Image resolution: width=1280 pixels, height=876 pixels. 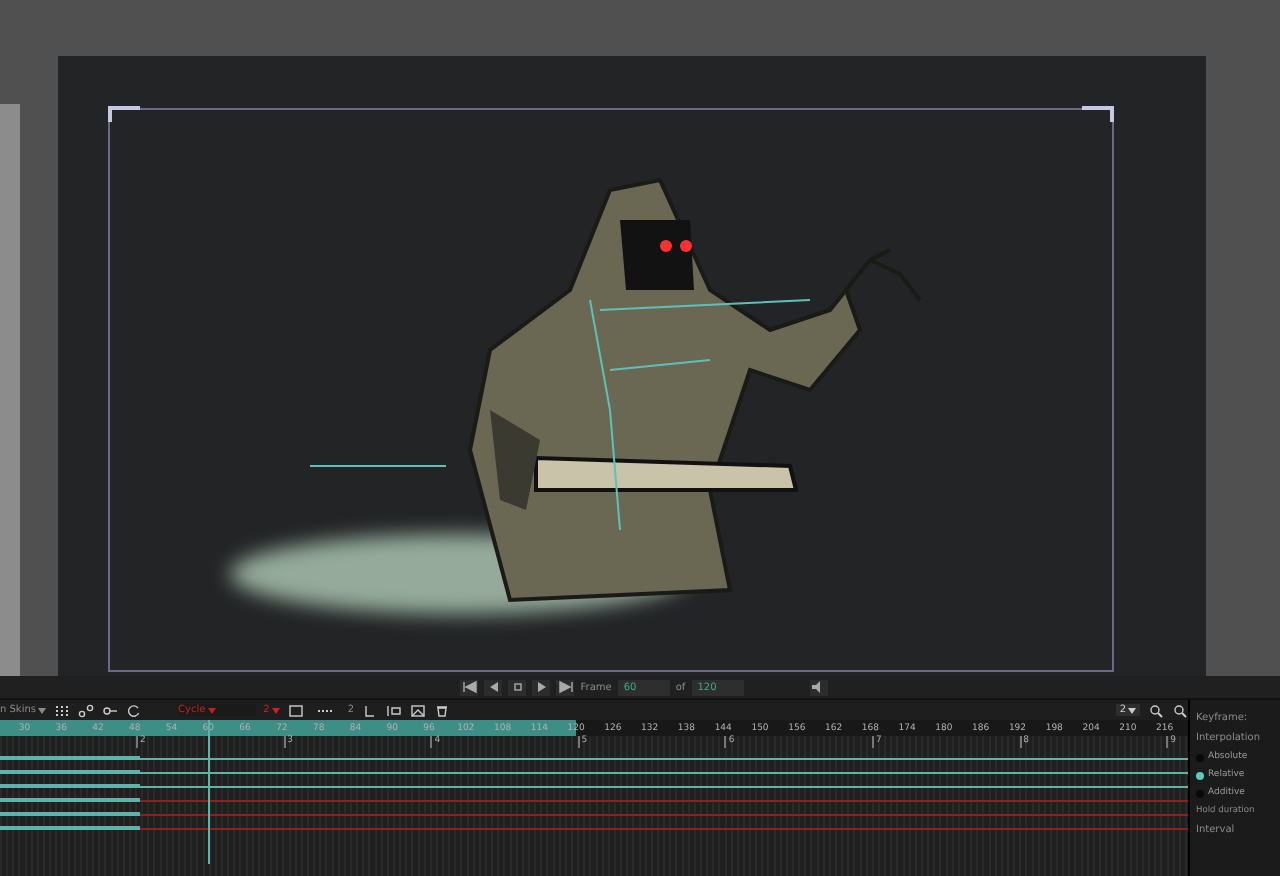 What do you see at coordinates (134, 710) in the screenshot?
I see `refresh-icon` at bounding box center [134, 710].